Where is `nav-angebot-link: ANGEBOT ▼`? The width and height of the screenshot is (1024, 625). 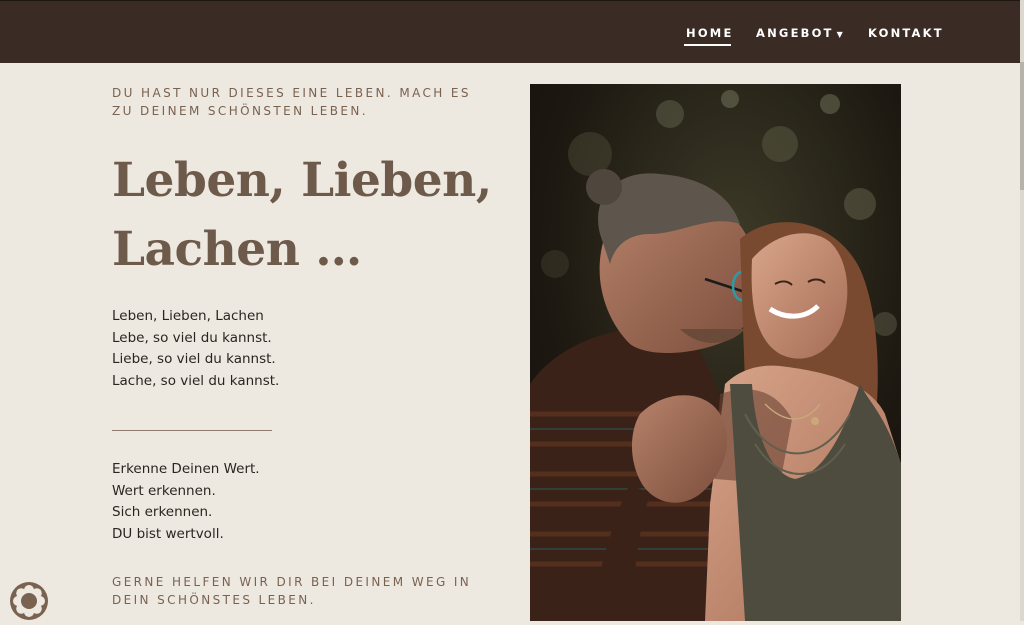 nav-angebot-link: ANGEBOT ▼ is located at coordinates (799, 33).